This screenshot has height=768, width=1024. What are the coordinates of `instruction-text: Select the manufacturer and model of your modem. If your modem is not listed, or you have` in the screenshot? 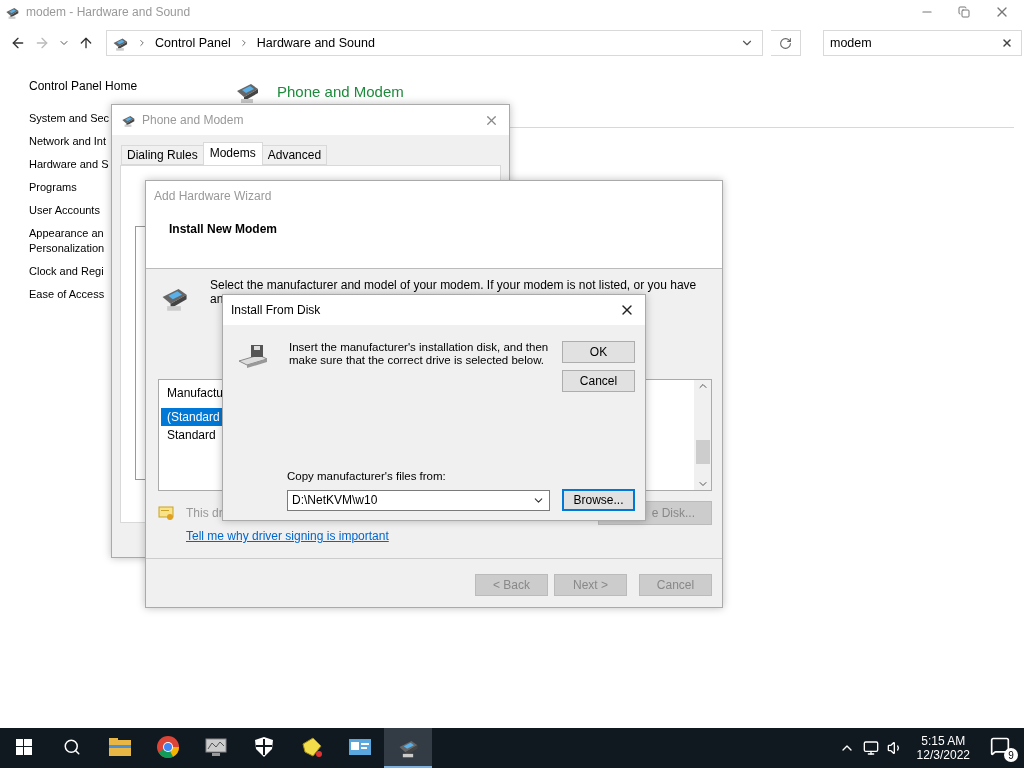 It's located at (453, 285).